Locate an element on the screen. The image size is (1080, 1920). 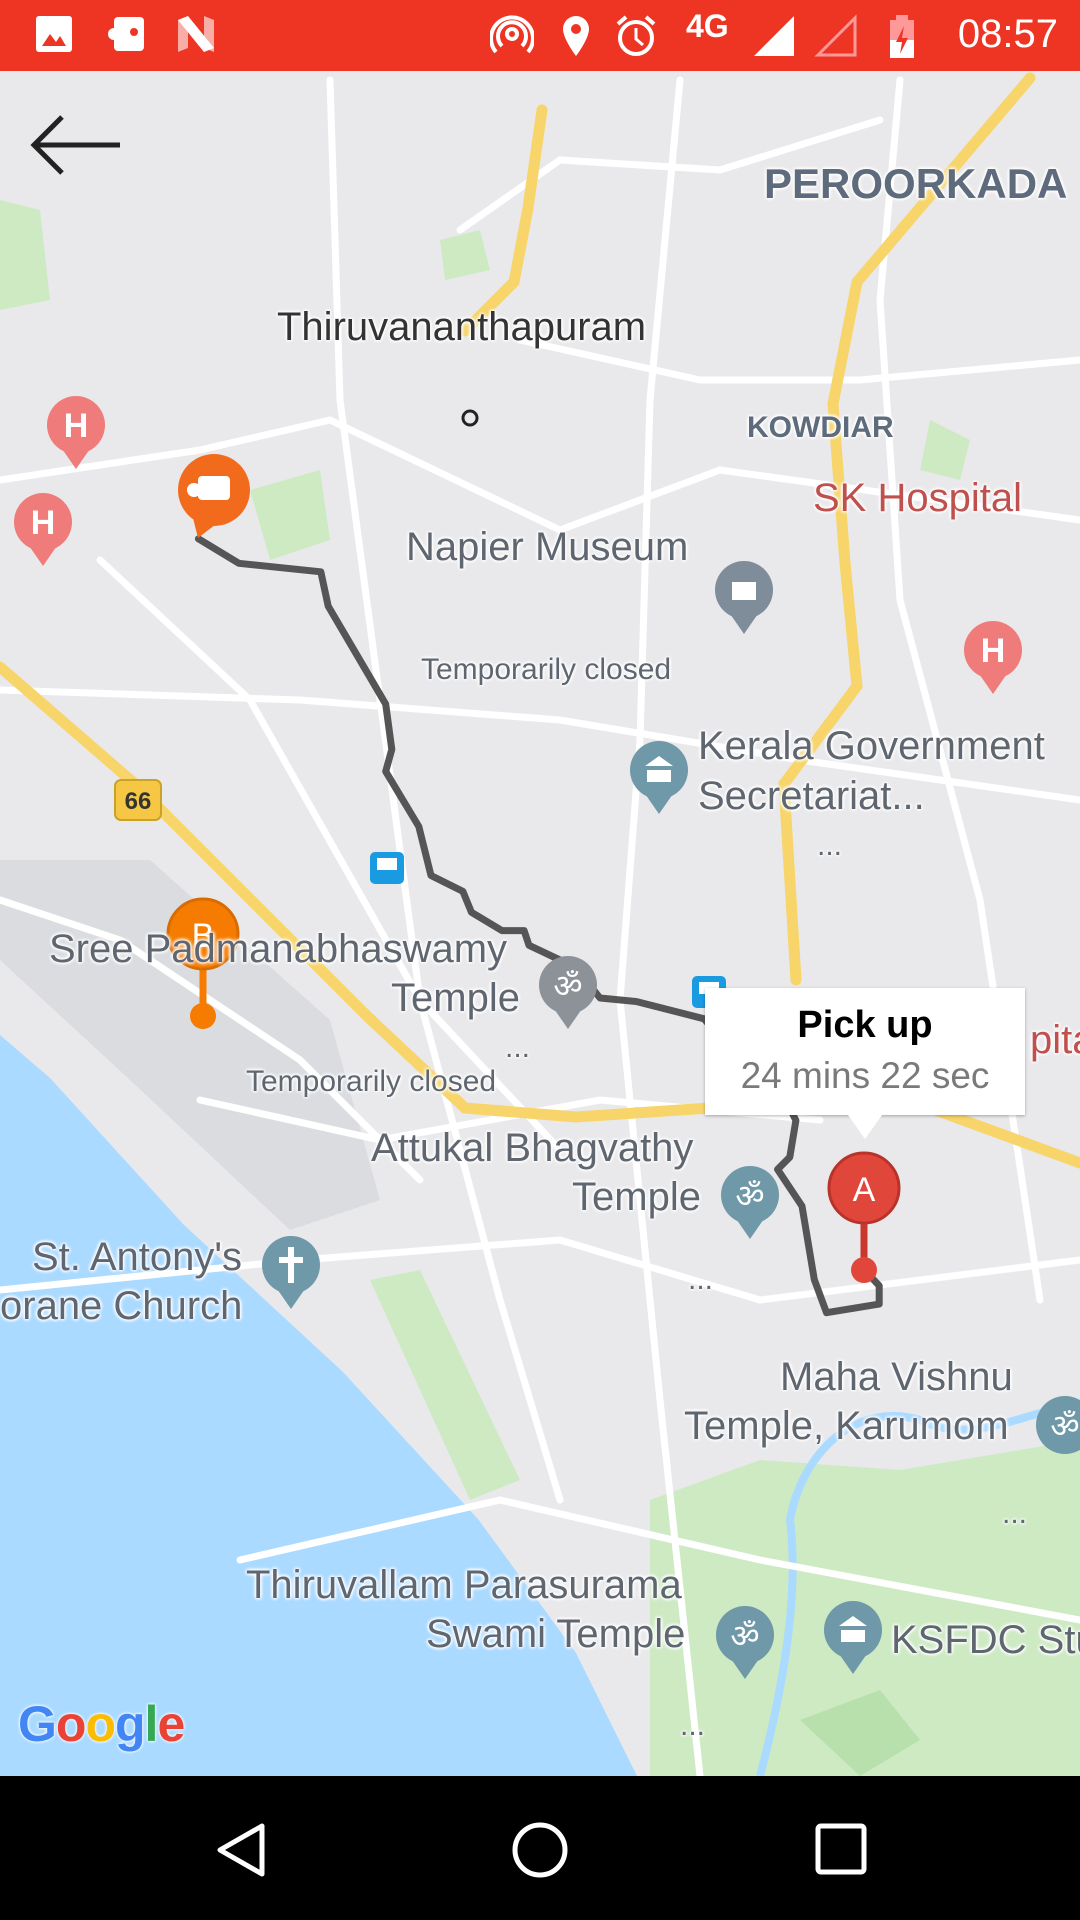
battery-charging-icon is located at coordinates (902, 36).